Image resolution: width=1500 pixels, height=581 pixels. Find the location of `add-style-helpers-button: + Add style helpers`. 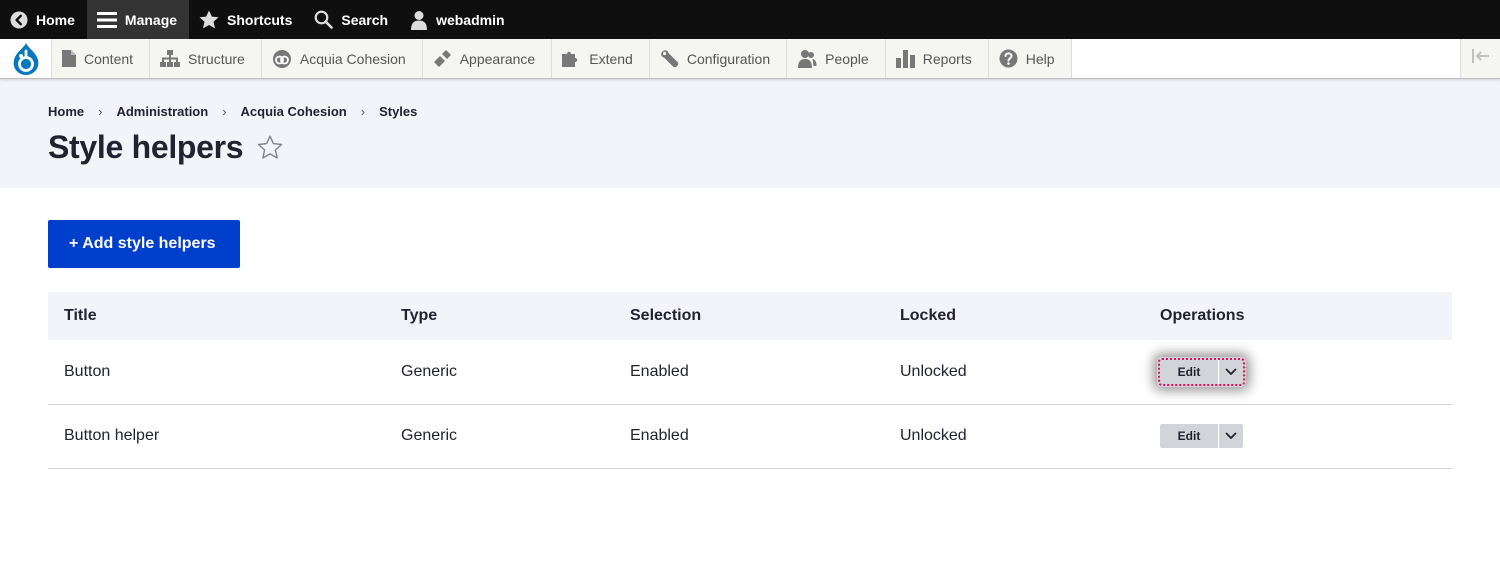

add-style-helpers-button: + Add style helpers is located at coordinates (144, 244).